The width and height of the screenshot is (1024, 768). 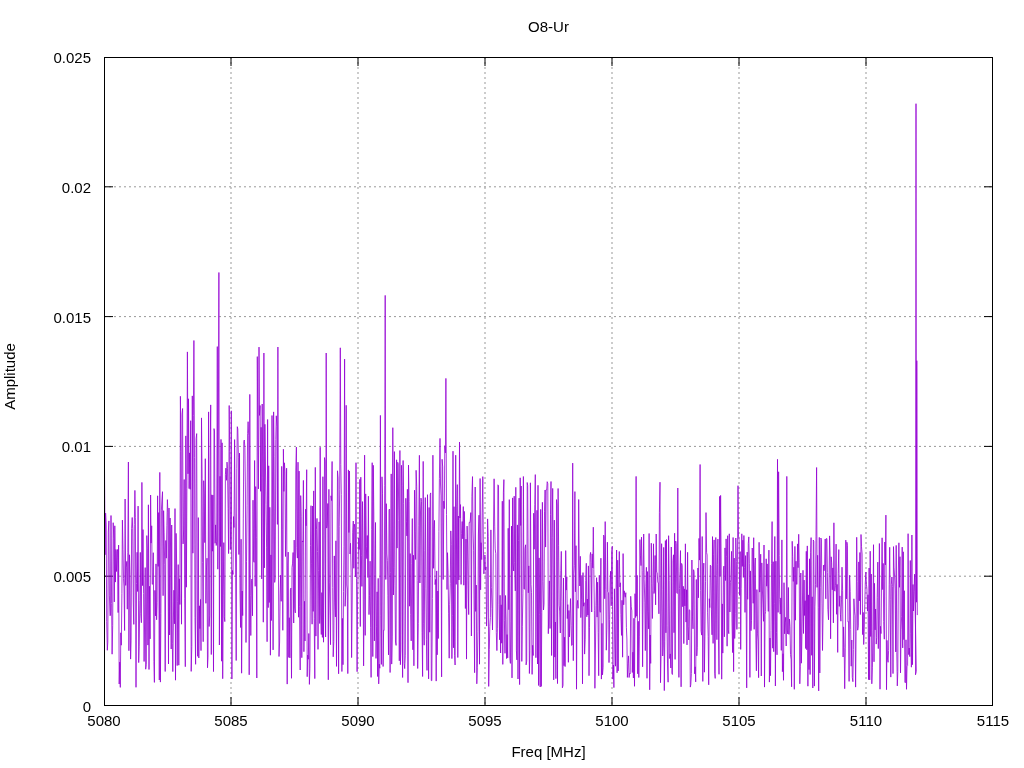 I want to click on y-axis-label: Amplitude, so click(x=9, y=376).